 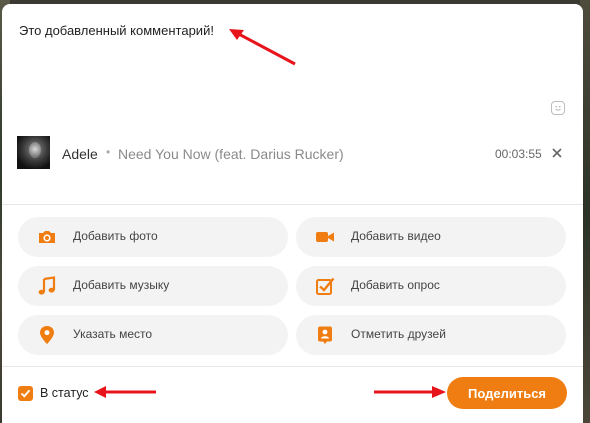 I want to click on smiley-icon, so click(x=558, y=108).